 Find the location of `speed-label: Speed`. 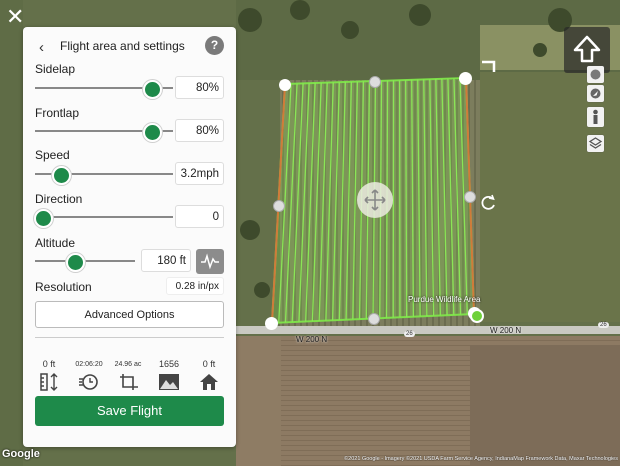

speed-label: Speed is located at coordinates (52, 155).